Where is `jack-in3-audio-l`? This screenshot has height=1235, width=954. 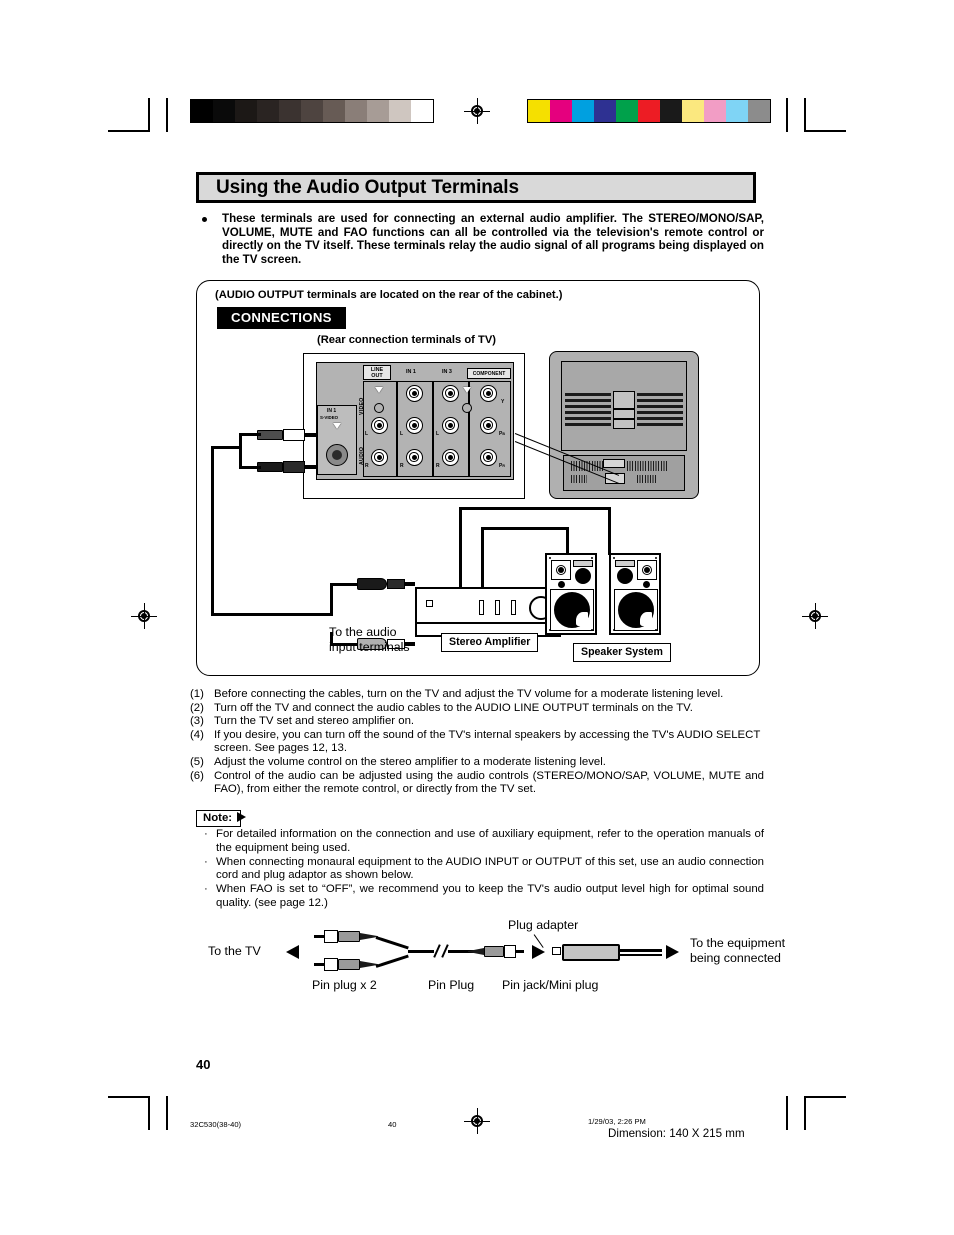
jack-in3-audio-l is located at coordinates (450, 425).